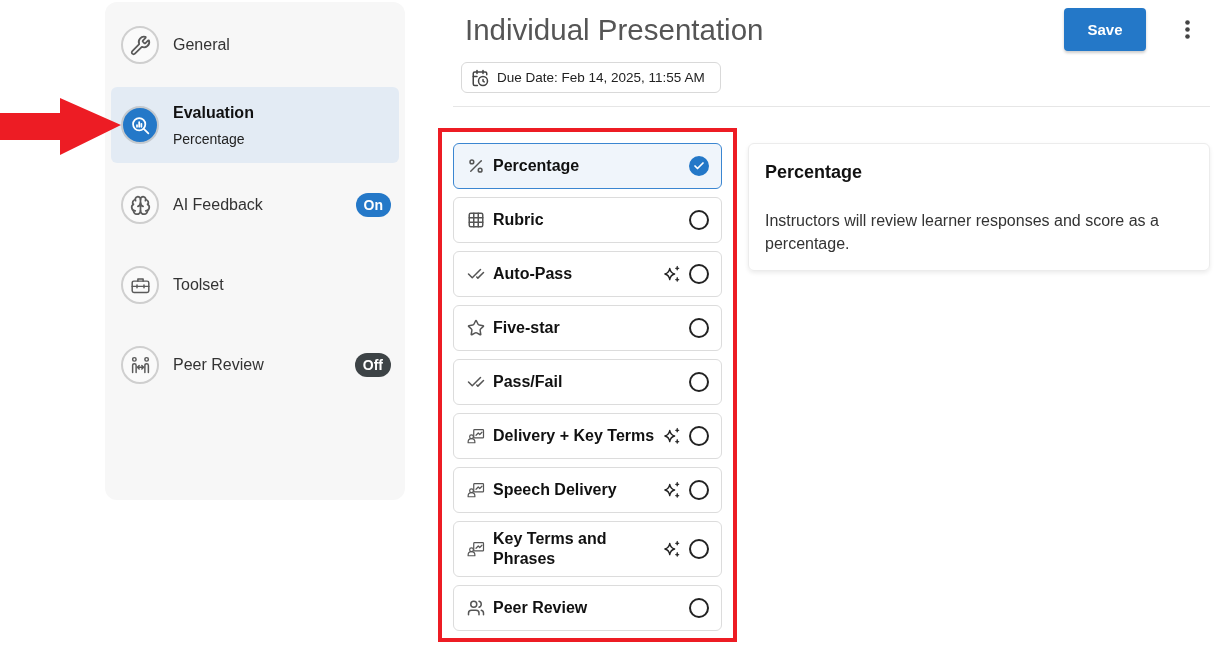 The image size is (1224, 663). Describe the element at coordinates (476, 608) in the screenshot. I see `users-icon` at that location.